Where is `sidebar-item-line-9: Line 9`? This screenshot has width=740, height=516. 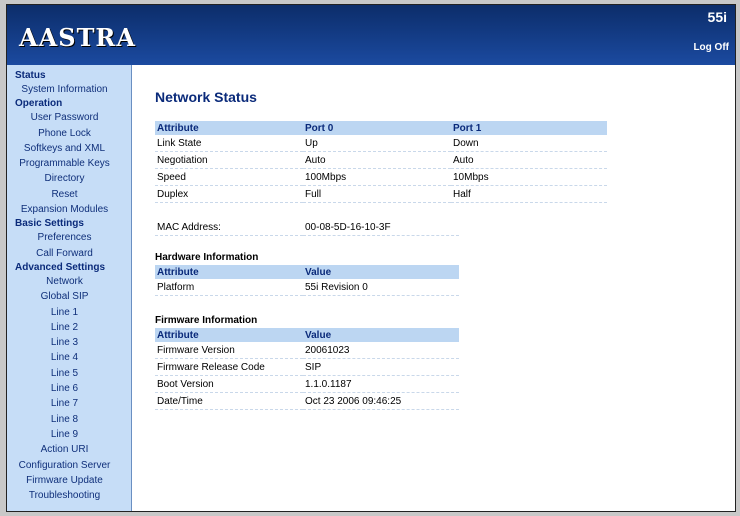
sidebar-item-line-9: Line 9 is located at coordinates (64, 434).